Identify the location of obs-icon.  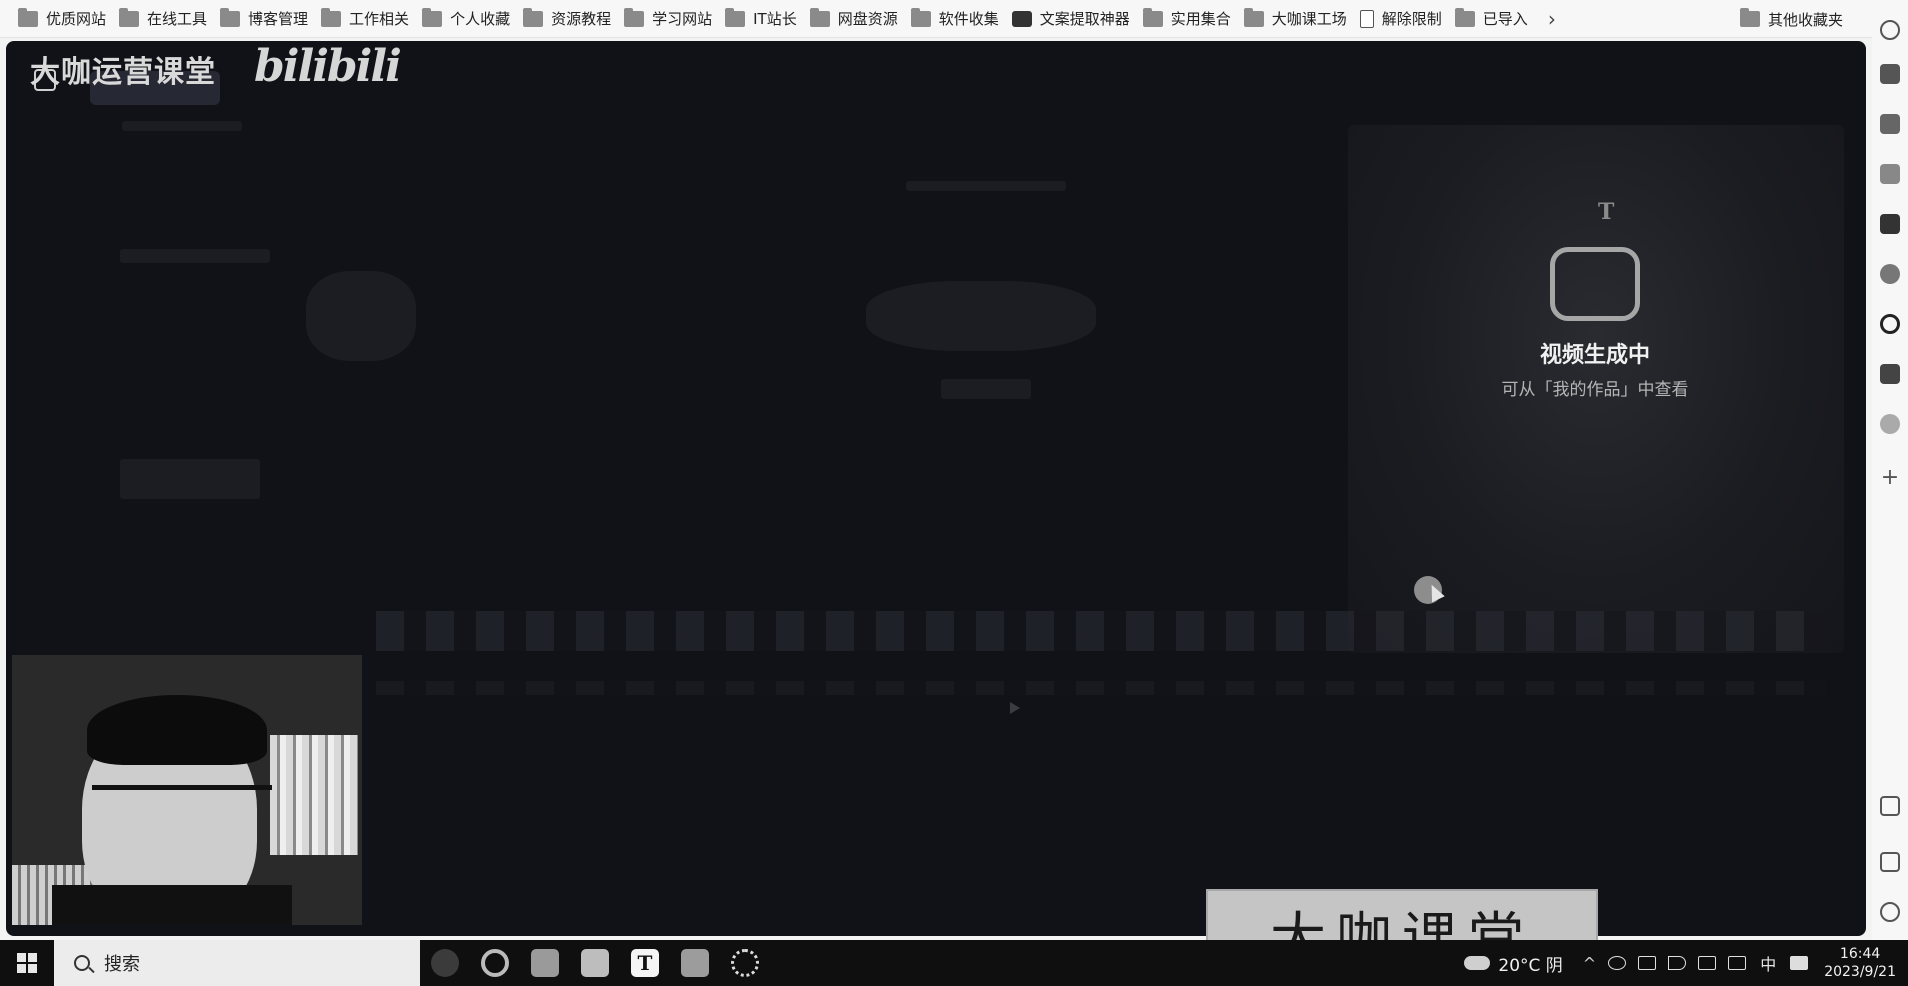
(445, 963).